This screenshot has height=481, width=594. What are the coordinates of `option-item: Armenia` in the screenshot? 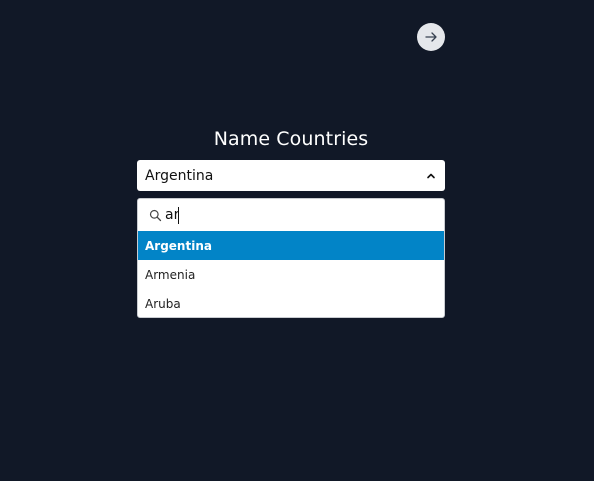 It's located at (291, 274).